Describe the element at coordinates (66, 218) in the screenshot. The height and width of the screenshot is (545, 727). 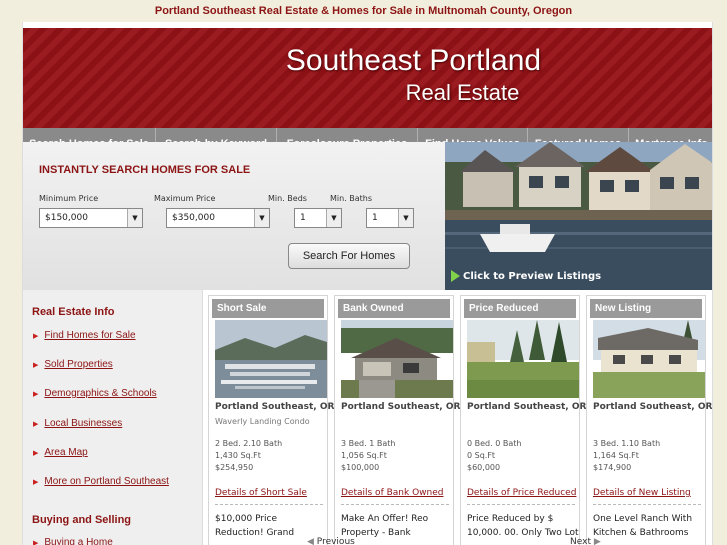
I see `min-price-value: $150,000` at that location.